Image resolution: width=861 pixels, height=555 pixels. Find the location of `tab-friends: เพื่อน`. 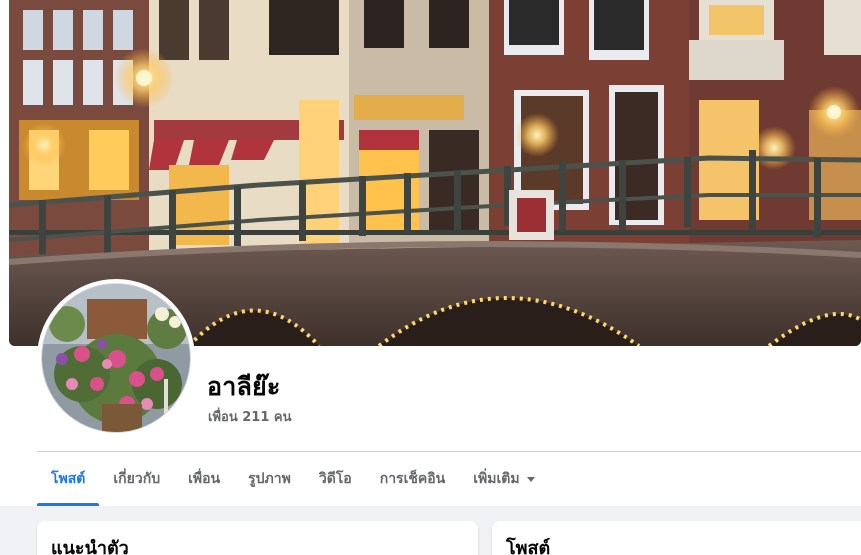

tab-friends: เพื่อน is located at coordinates (204, 479).